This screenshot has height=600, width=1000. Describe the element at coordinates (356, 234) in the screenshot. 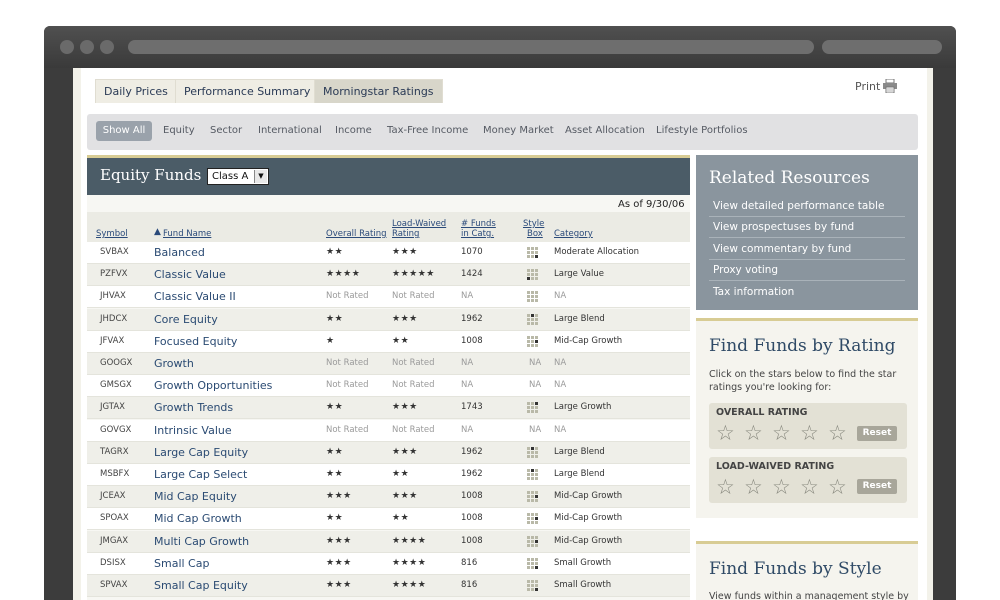

I see `header-overall-rating: Overall Rating` at that location.